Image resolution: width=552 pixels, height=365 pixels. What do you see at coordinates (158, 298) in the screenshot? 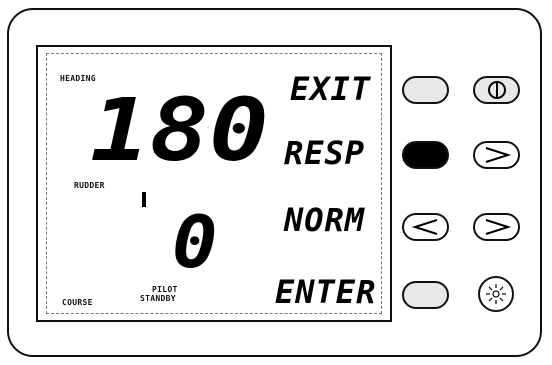
I see `standby-label: STANDBY` at bounding box center [158, 298].